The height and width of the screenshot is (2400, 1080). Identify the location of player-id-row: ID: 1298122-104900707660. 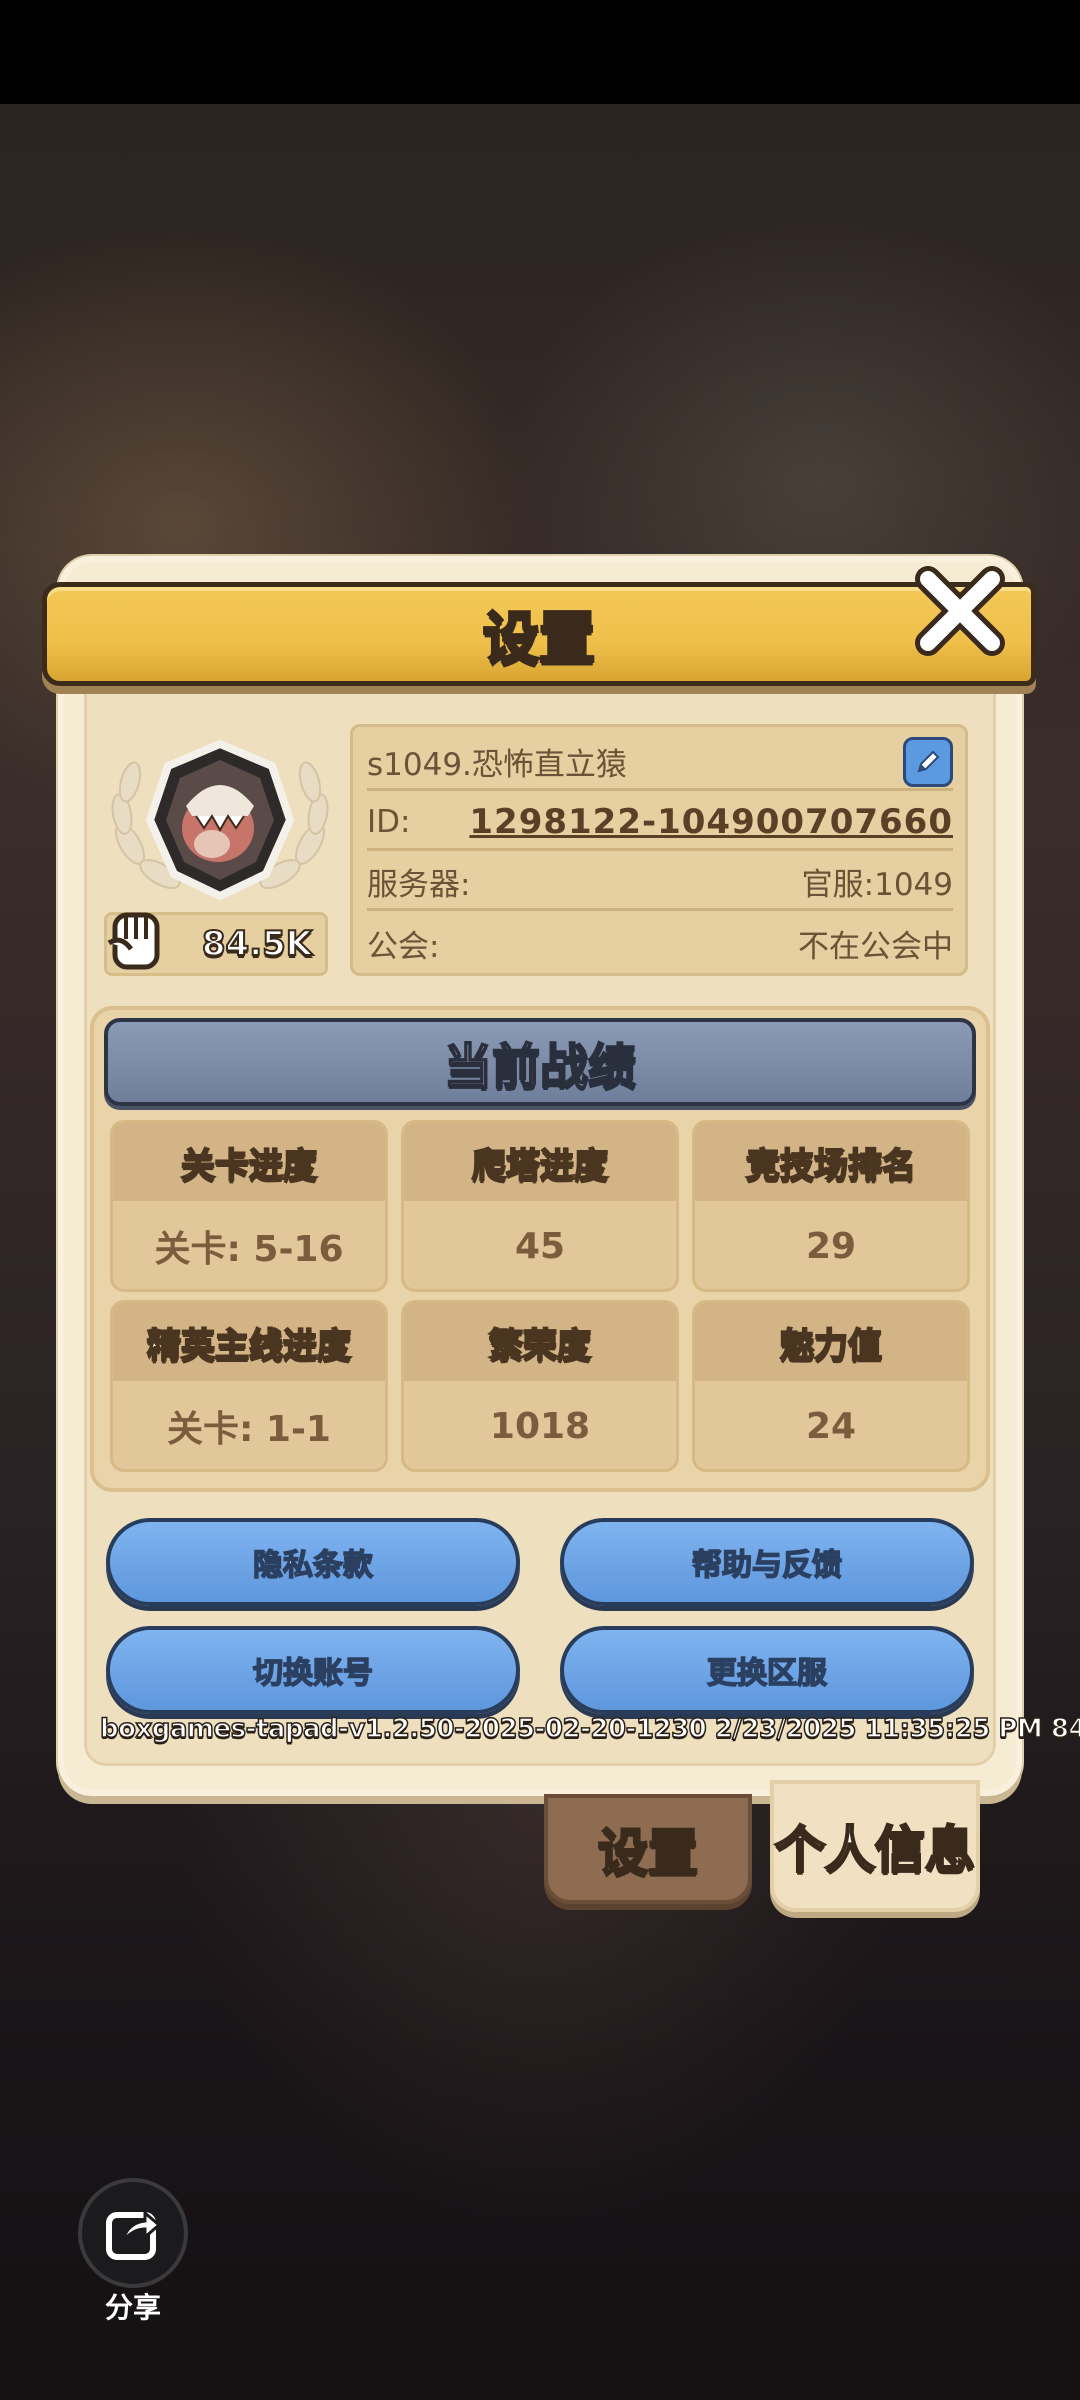
(660, 823).